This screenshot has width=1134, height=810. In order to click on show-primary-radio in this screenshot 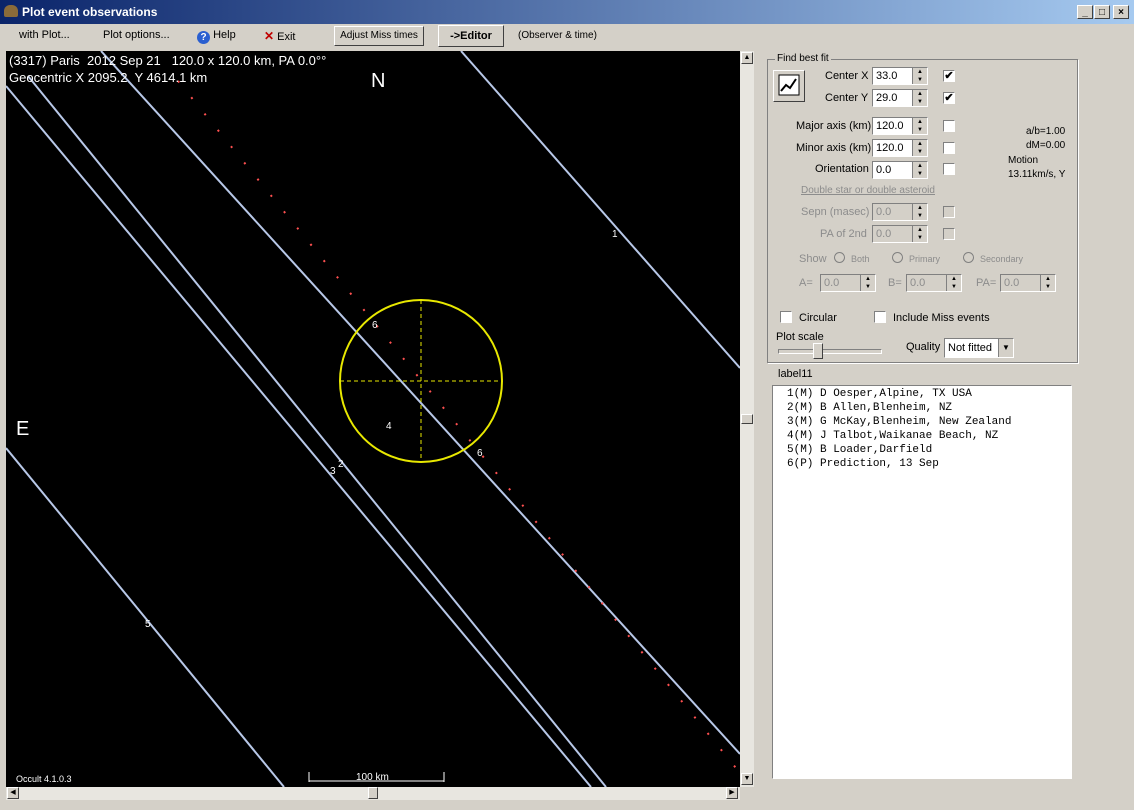, I will do `click(897, 257)`.